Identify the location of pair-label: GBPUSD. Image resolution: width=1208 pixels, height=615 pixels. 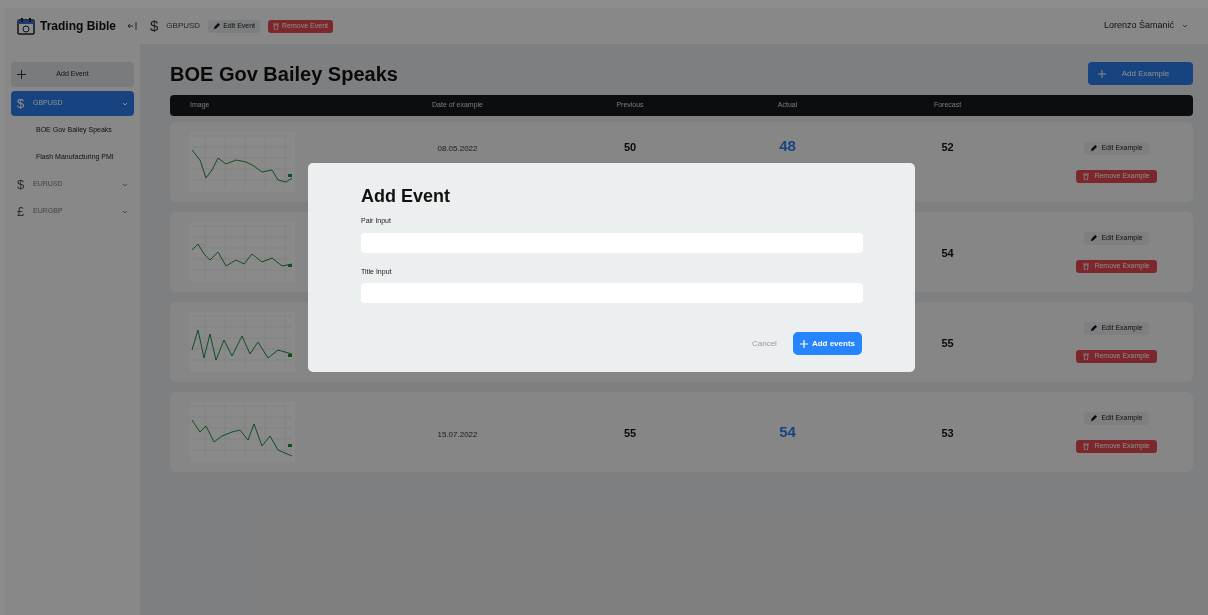
(183, 26).